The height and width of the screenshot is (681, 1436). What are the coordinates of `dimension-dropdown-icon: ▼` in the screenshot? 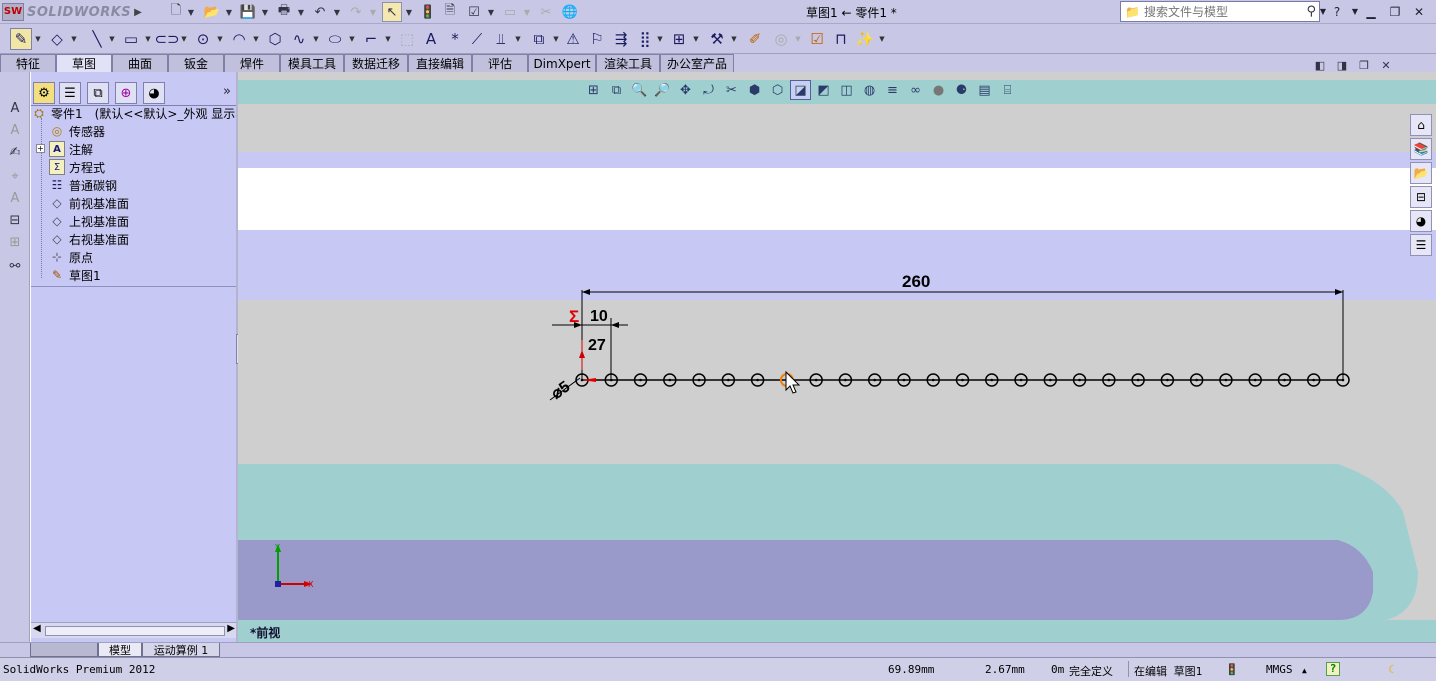 It's located at (74, 39).